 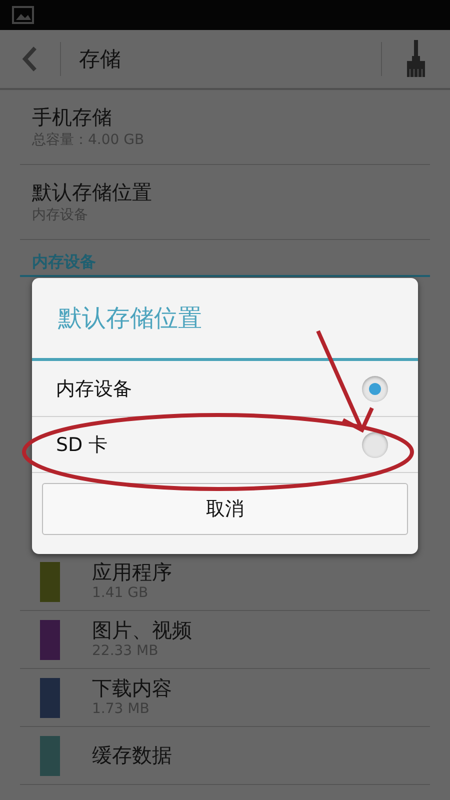 I want to click on storage-option: SD 卡, so click(x=225, y=445).